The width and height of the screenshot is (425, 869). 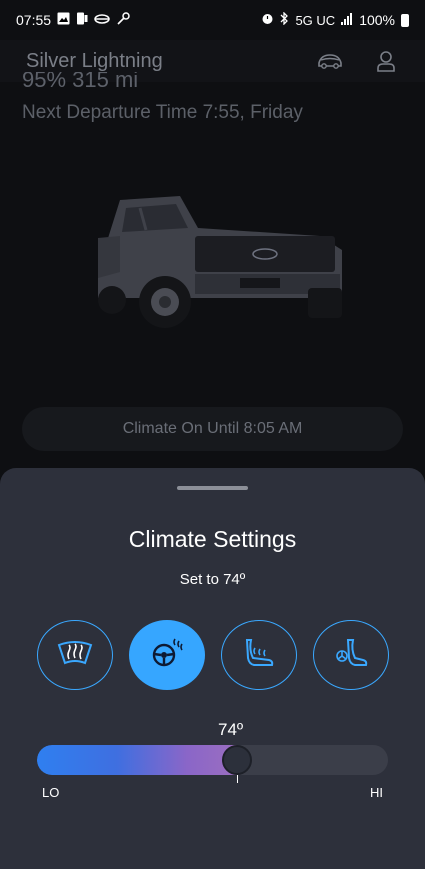 I want to click on vehicle-name: Silver Lightning, so click(x=94, y=61).